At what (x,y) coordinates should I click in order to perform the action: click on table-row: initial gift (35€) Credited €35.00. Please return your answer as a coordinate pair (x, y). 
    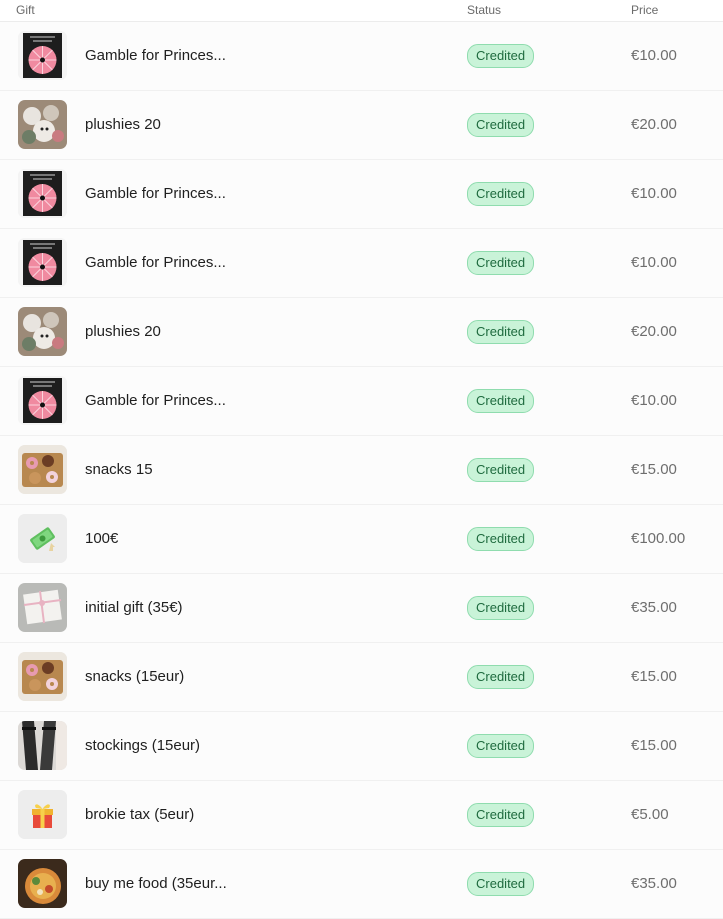
    Looking at the image, I should click on (361, 608).